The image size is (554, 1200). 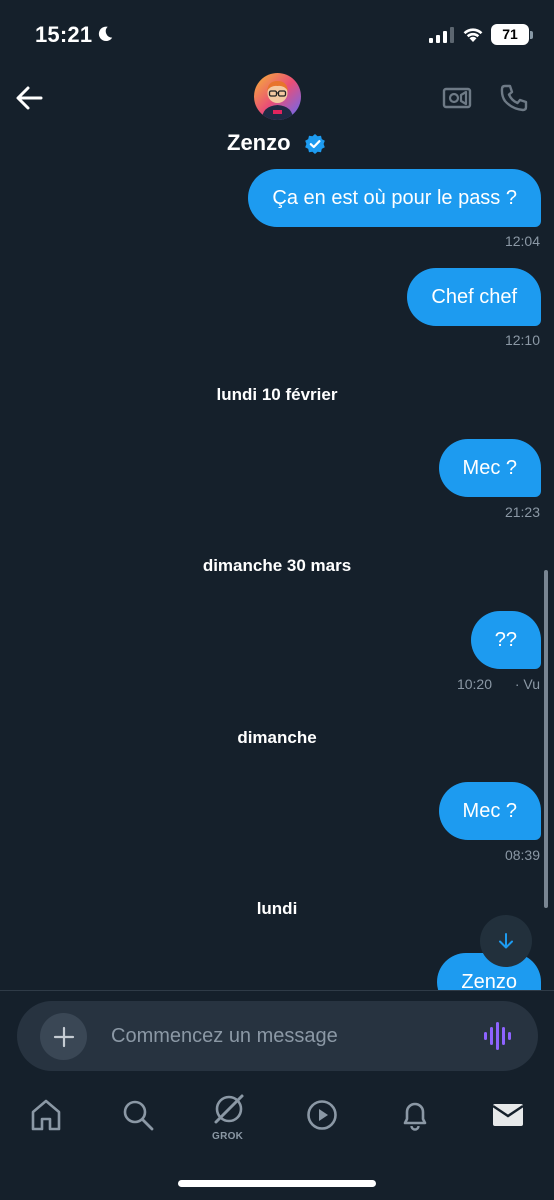 I want to click on battery-indicator: 71, so click(x=510, y=34).